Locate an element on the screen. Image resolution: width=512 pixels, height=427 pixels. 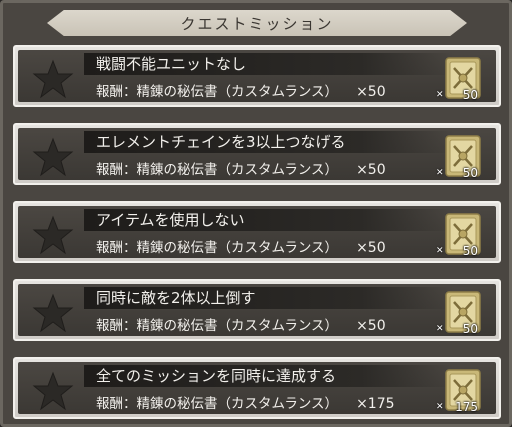
mission-body: 同時に敵を2体以上倒す 報酬：精錬の秘伝書（カスタムランス） ×50 ✕ 50 is located at coordinates (257, 310).